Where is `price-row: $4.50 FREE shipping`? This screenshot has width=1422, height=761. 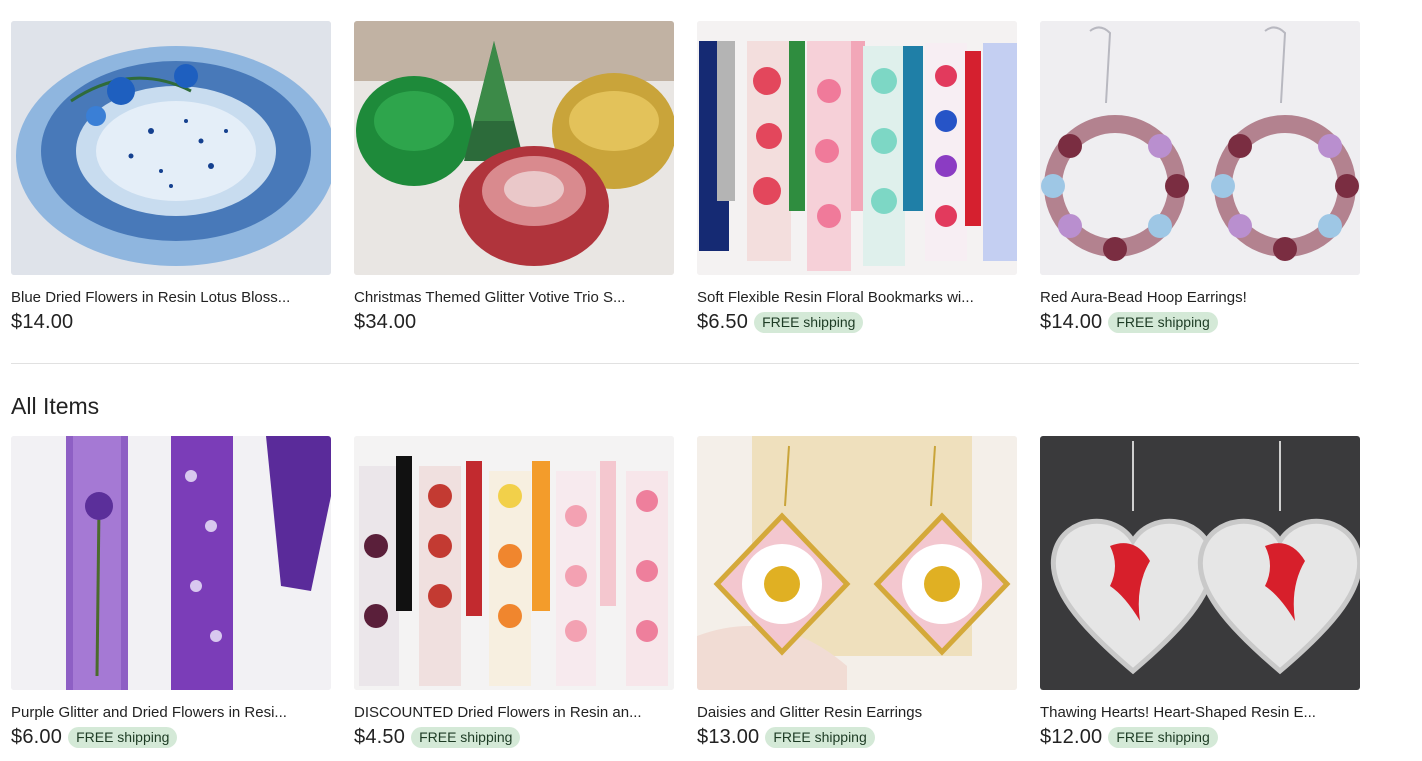
price-row: $4.50 FREE shipping is located at coordinates (514, 737).